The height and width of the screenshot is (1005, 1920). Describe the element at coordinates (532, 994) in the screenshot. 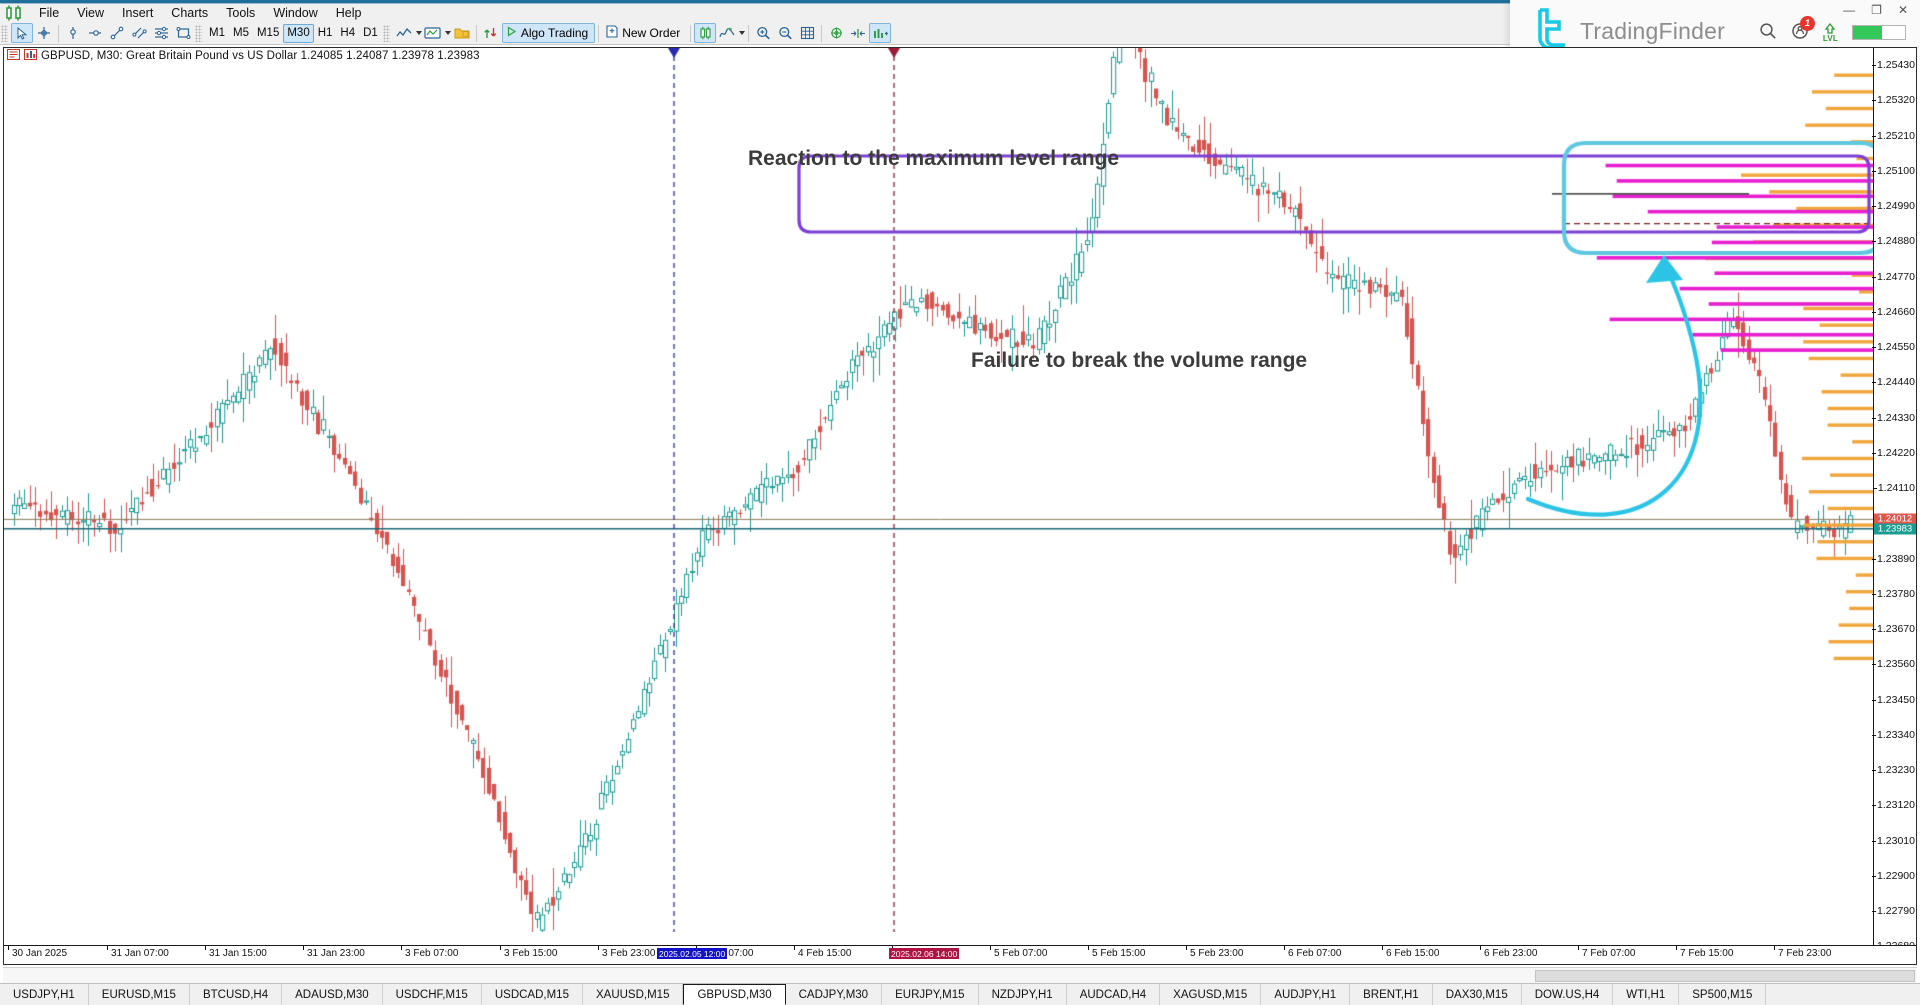

I see `chart-tab-usdcad-m15: USDCAD,M15` at that location.